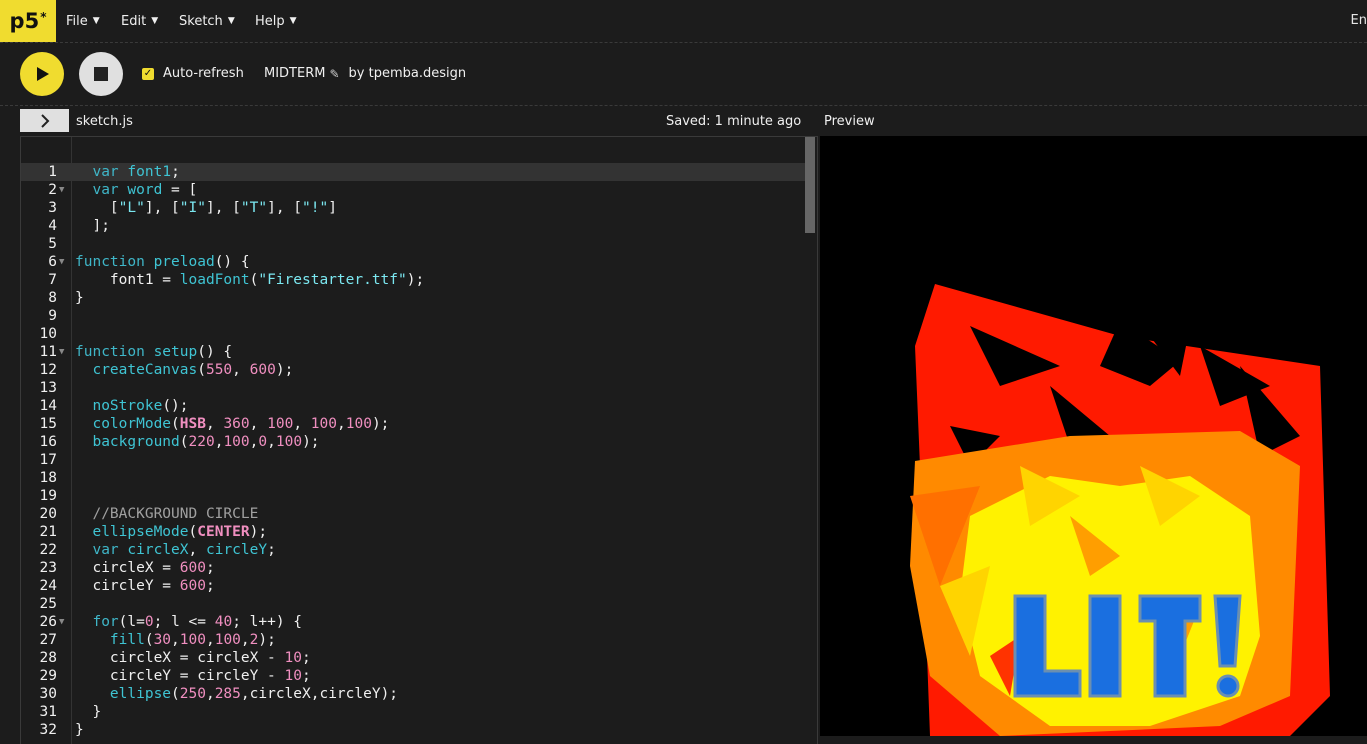  I want to click on line-number: 12, so click(48, 370).